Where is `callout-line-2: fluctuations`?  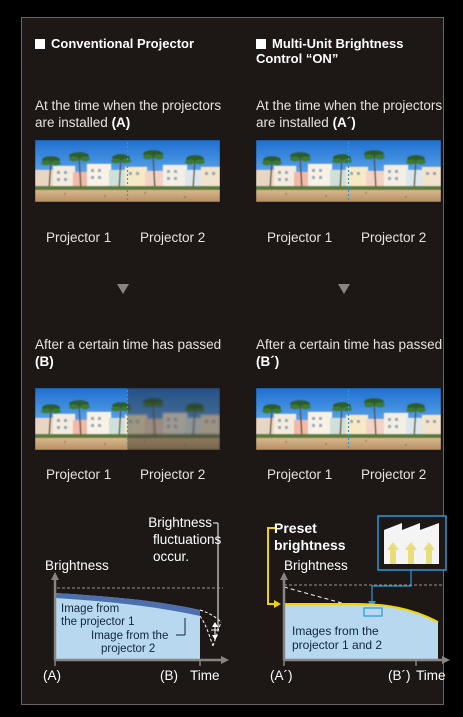 callout-line-2: fluctuations is located at coordinates (187, 539).